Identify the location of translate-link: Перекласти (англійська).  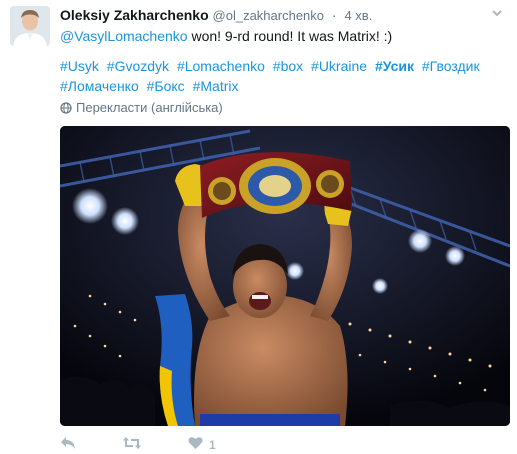
(141, 107).